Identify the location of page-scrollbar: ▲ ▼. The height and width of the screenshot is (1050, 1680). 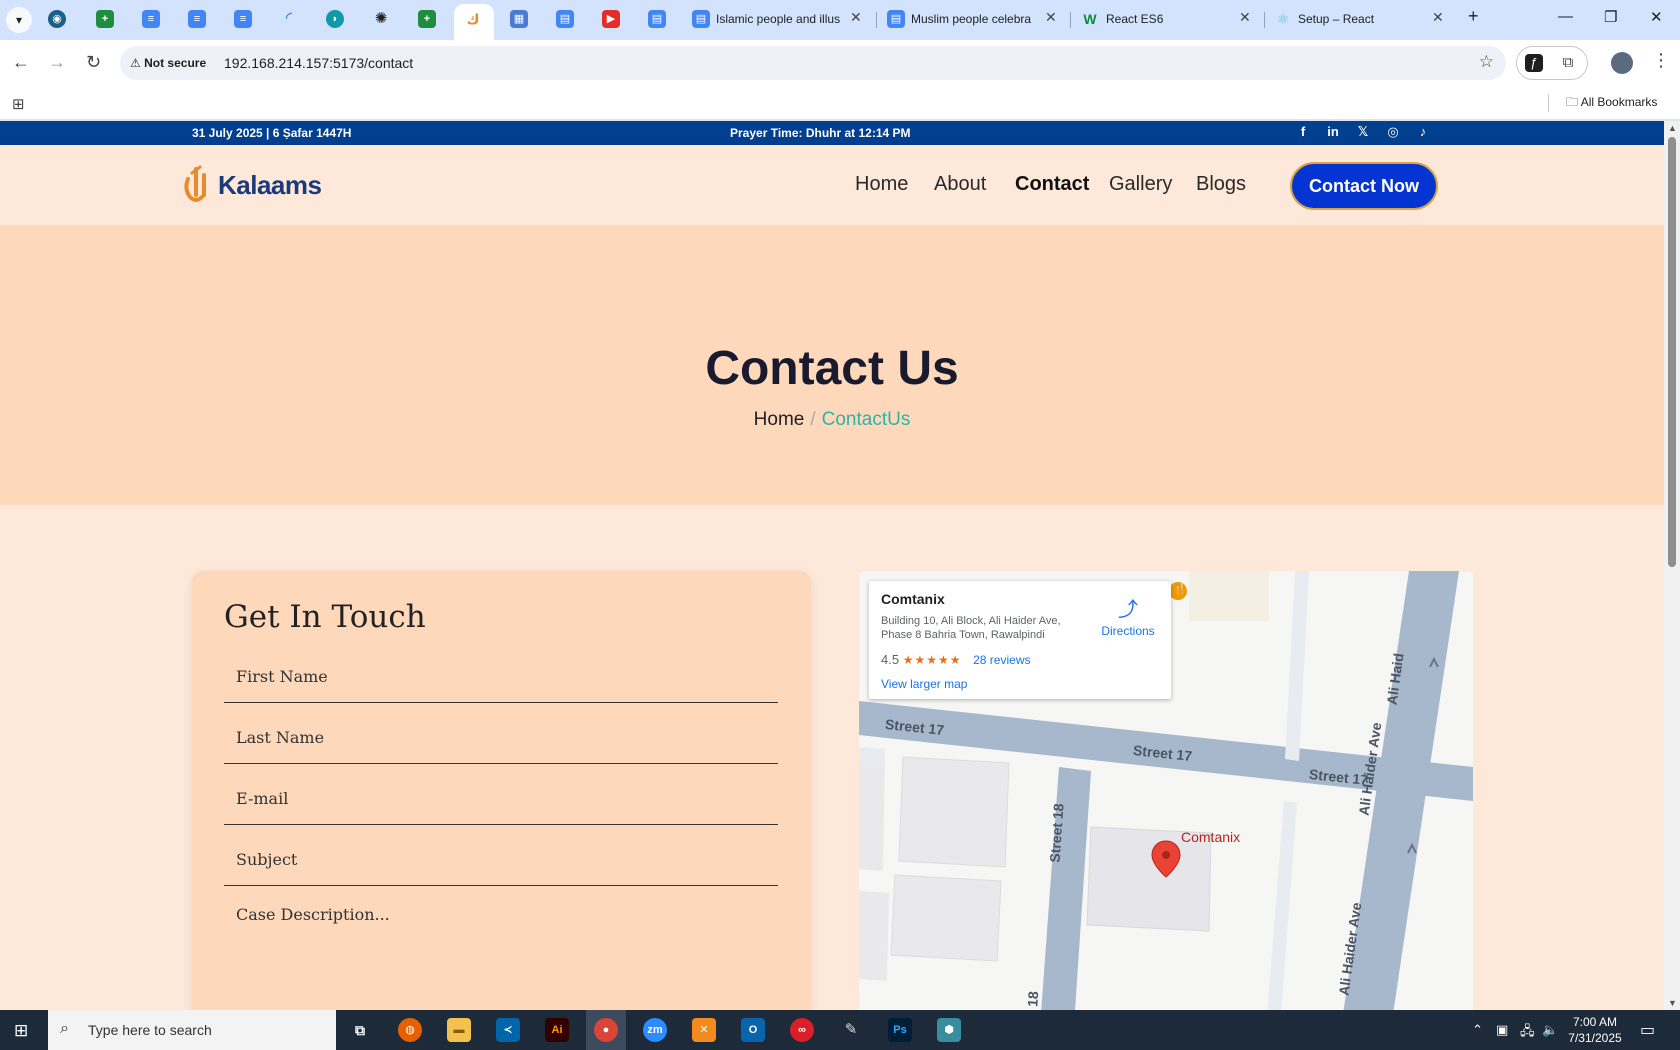
(1672, 565).